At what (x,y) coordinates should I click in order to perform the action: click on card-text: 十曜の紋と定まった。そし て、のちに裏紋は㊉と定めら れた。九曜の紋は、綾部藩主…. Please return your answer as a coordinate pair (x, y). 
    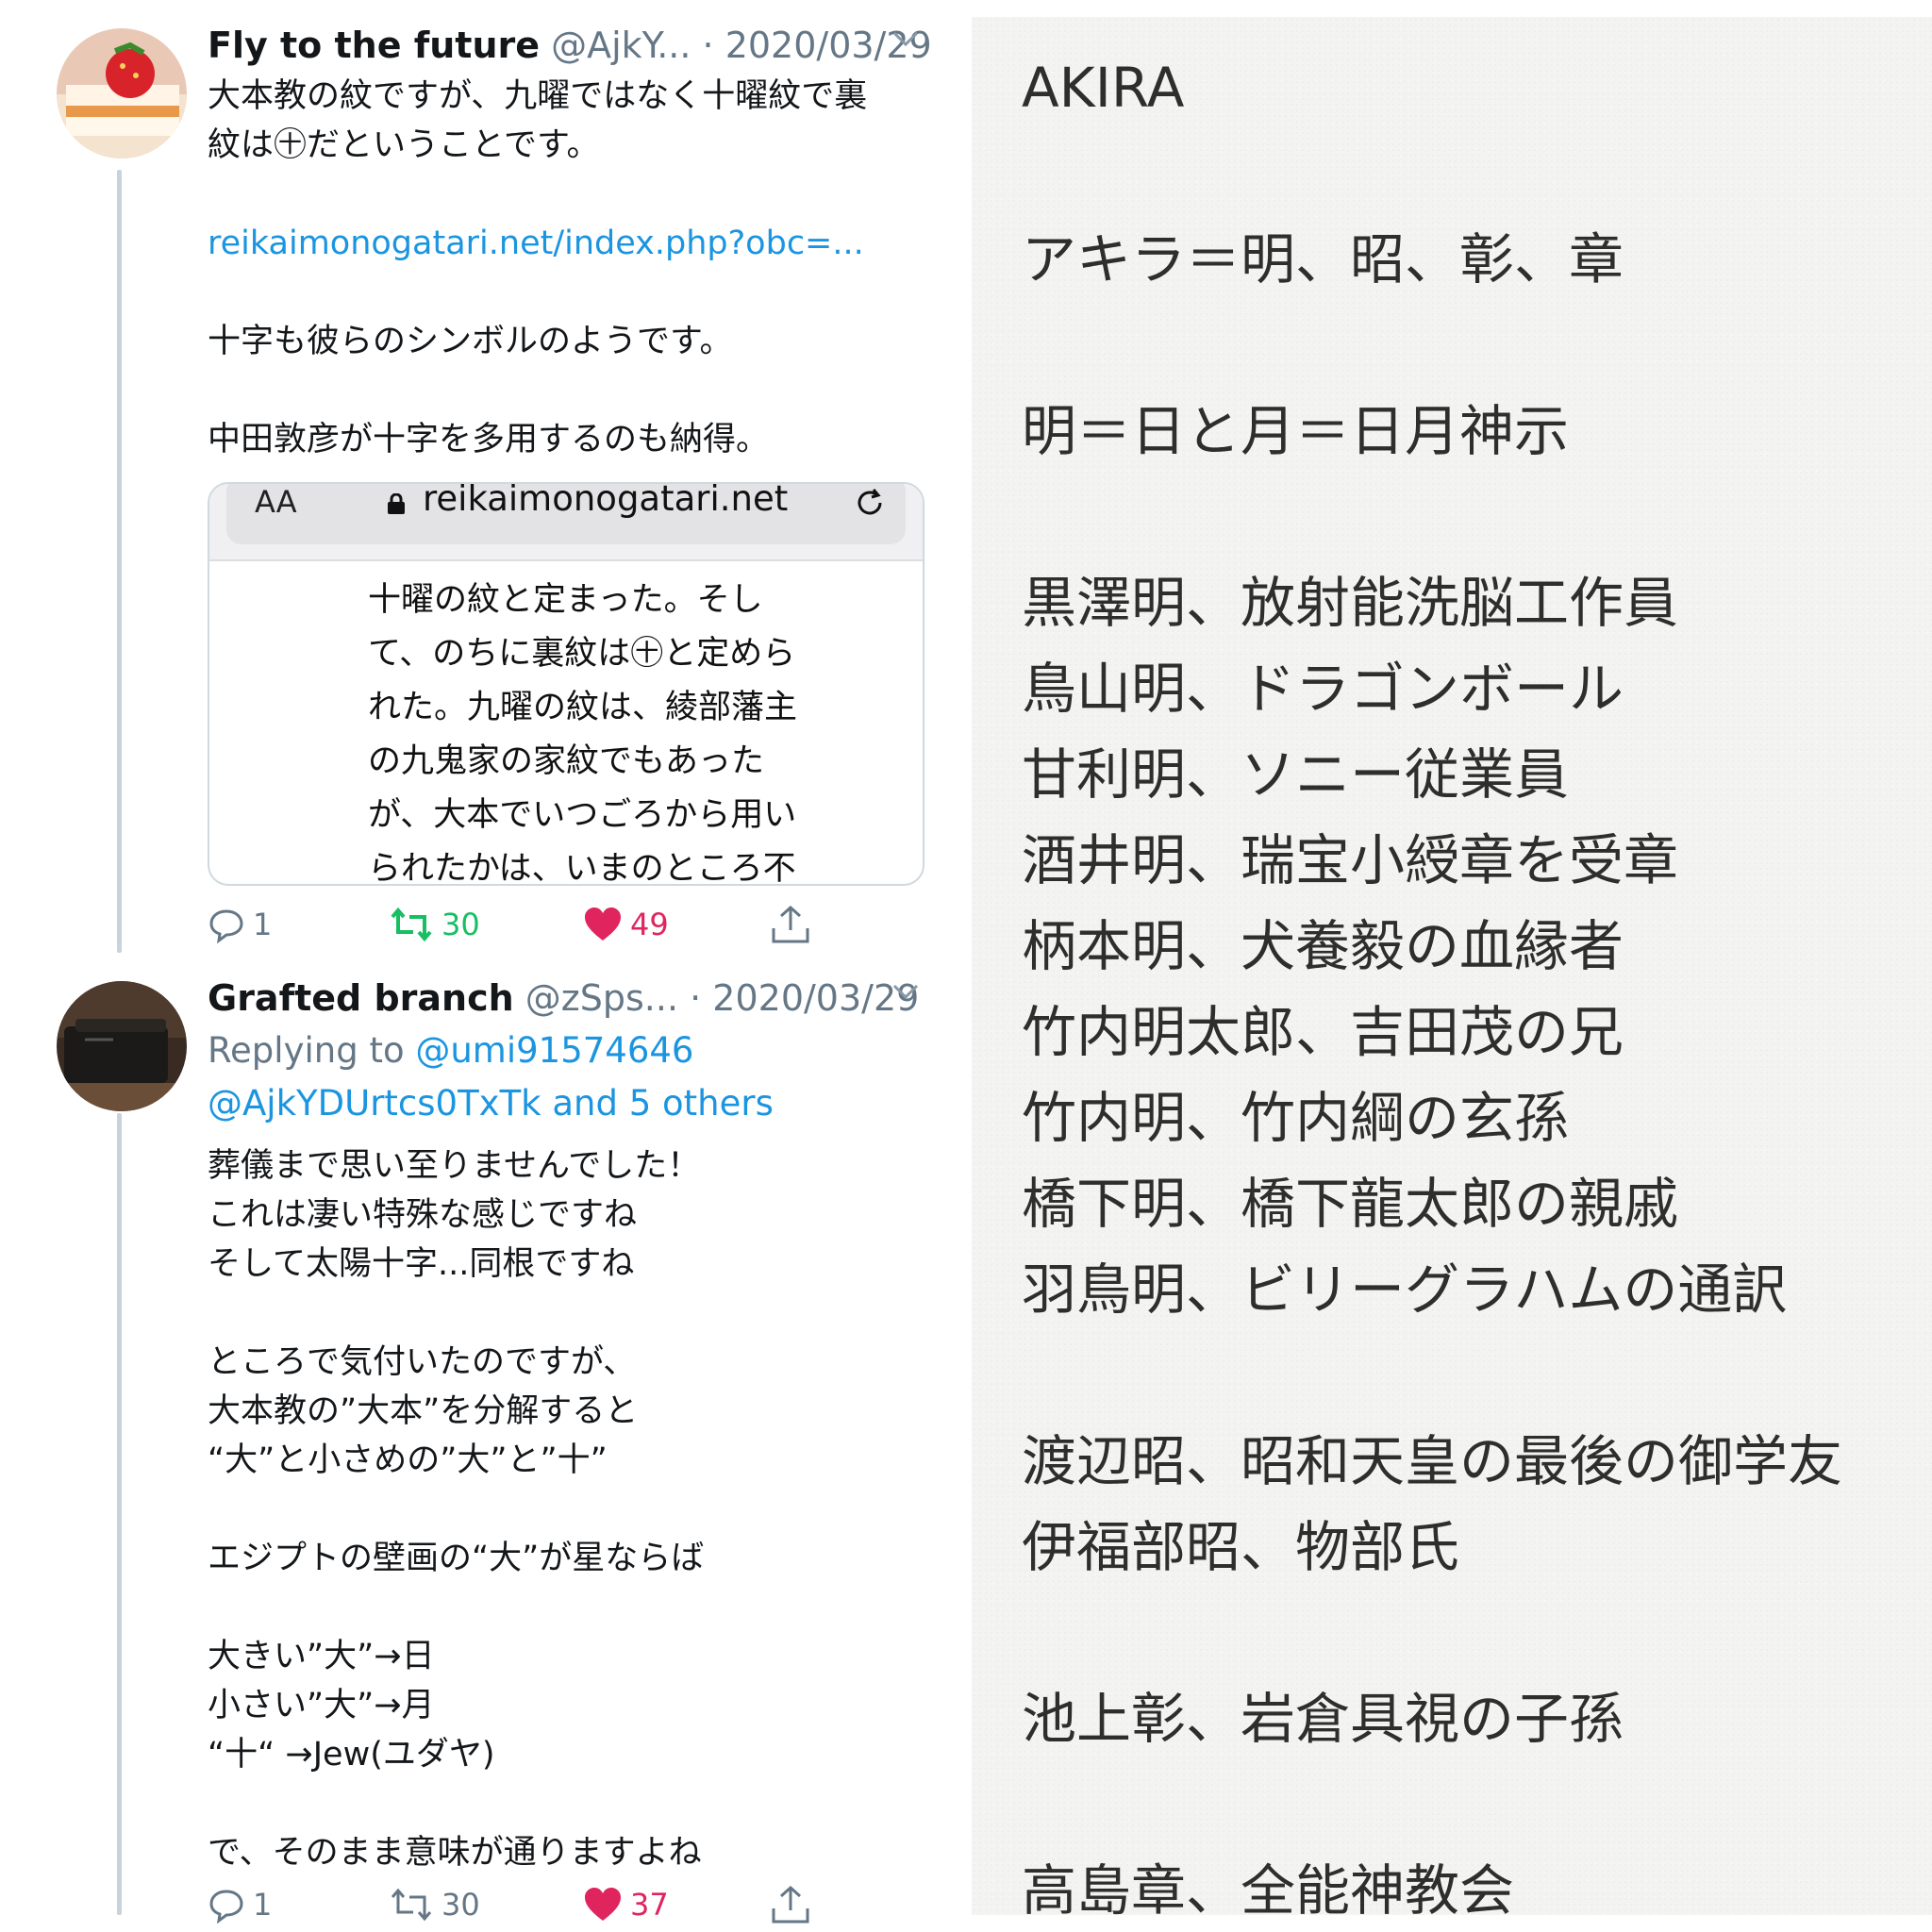
    Looking at the image, I should click on (583, 730).